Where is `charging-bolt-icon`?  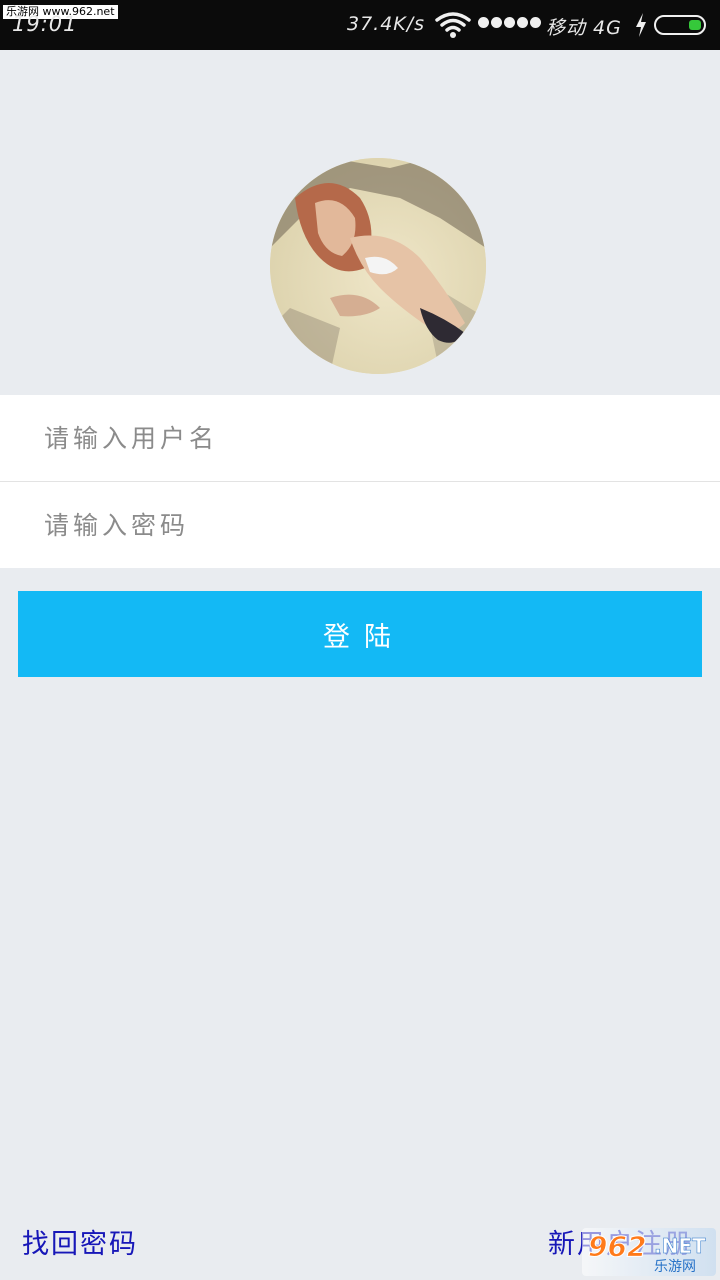
charging-bolt-icon is located at coordinates (641, 25).